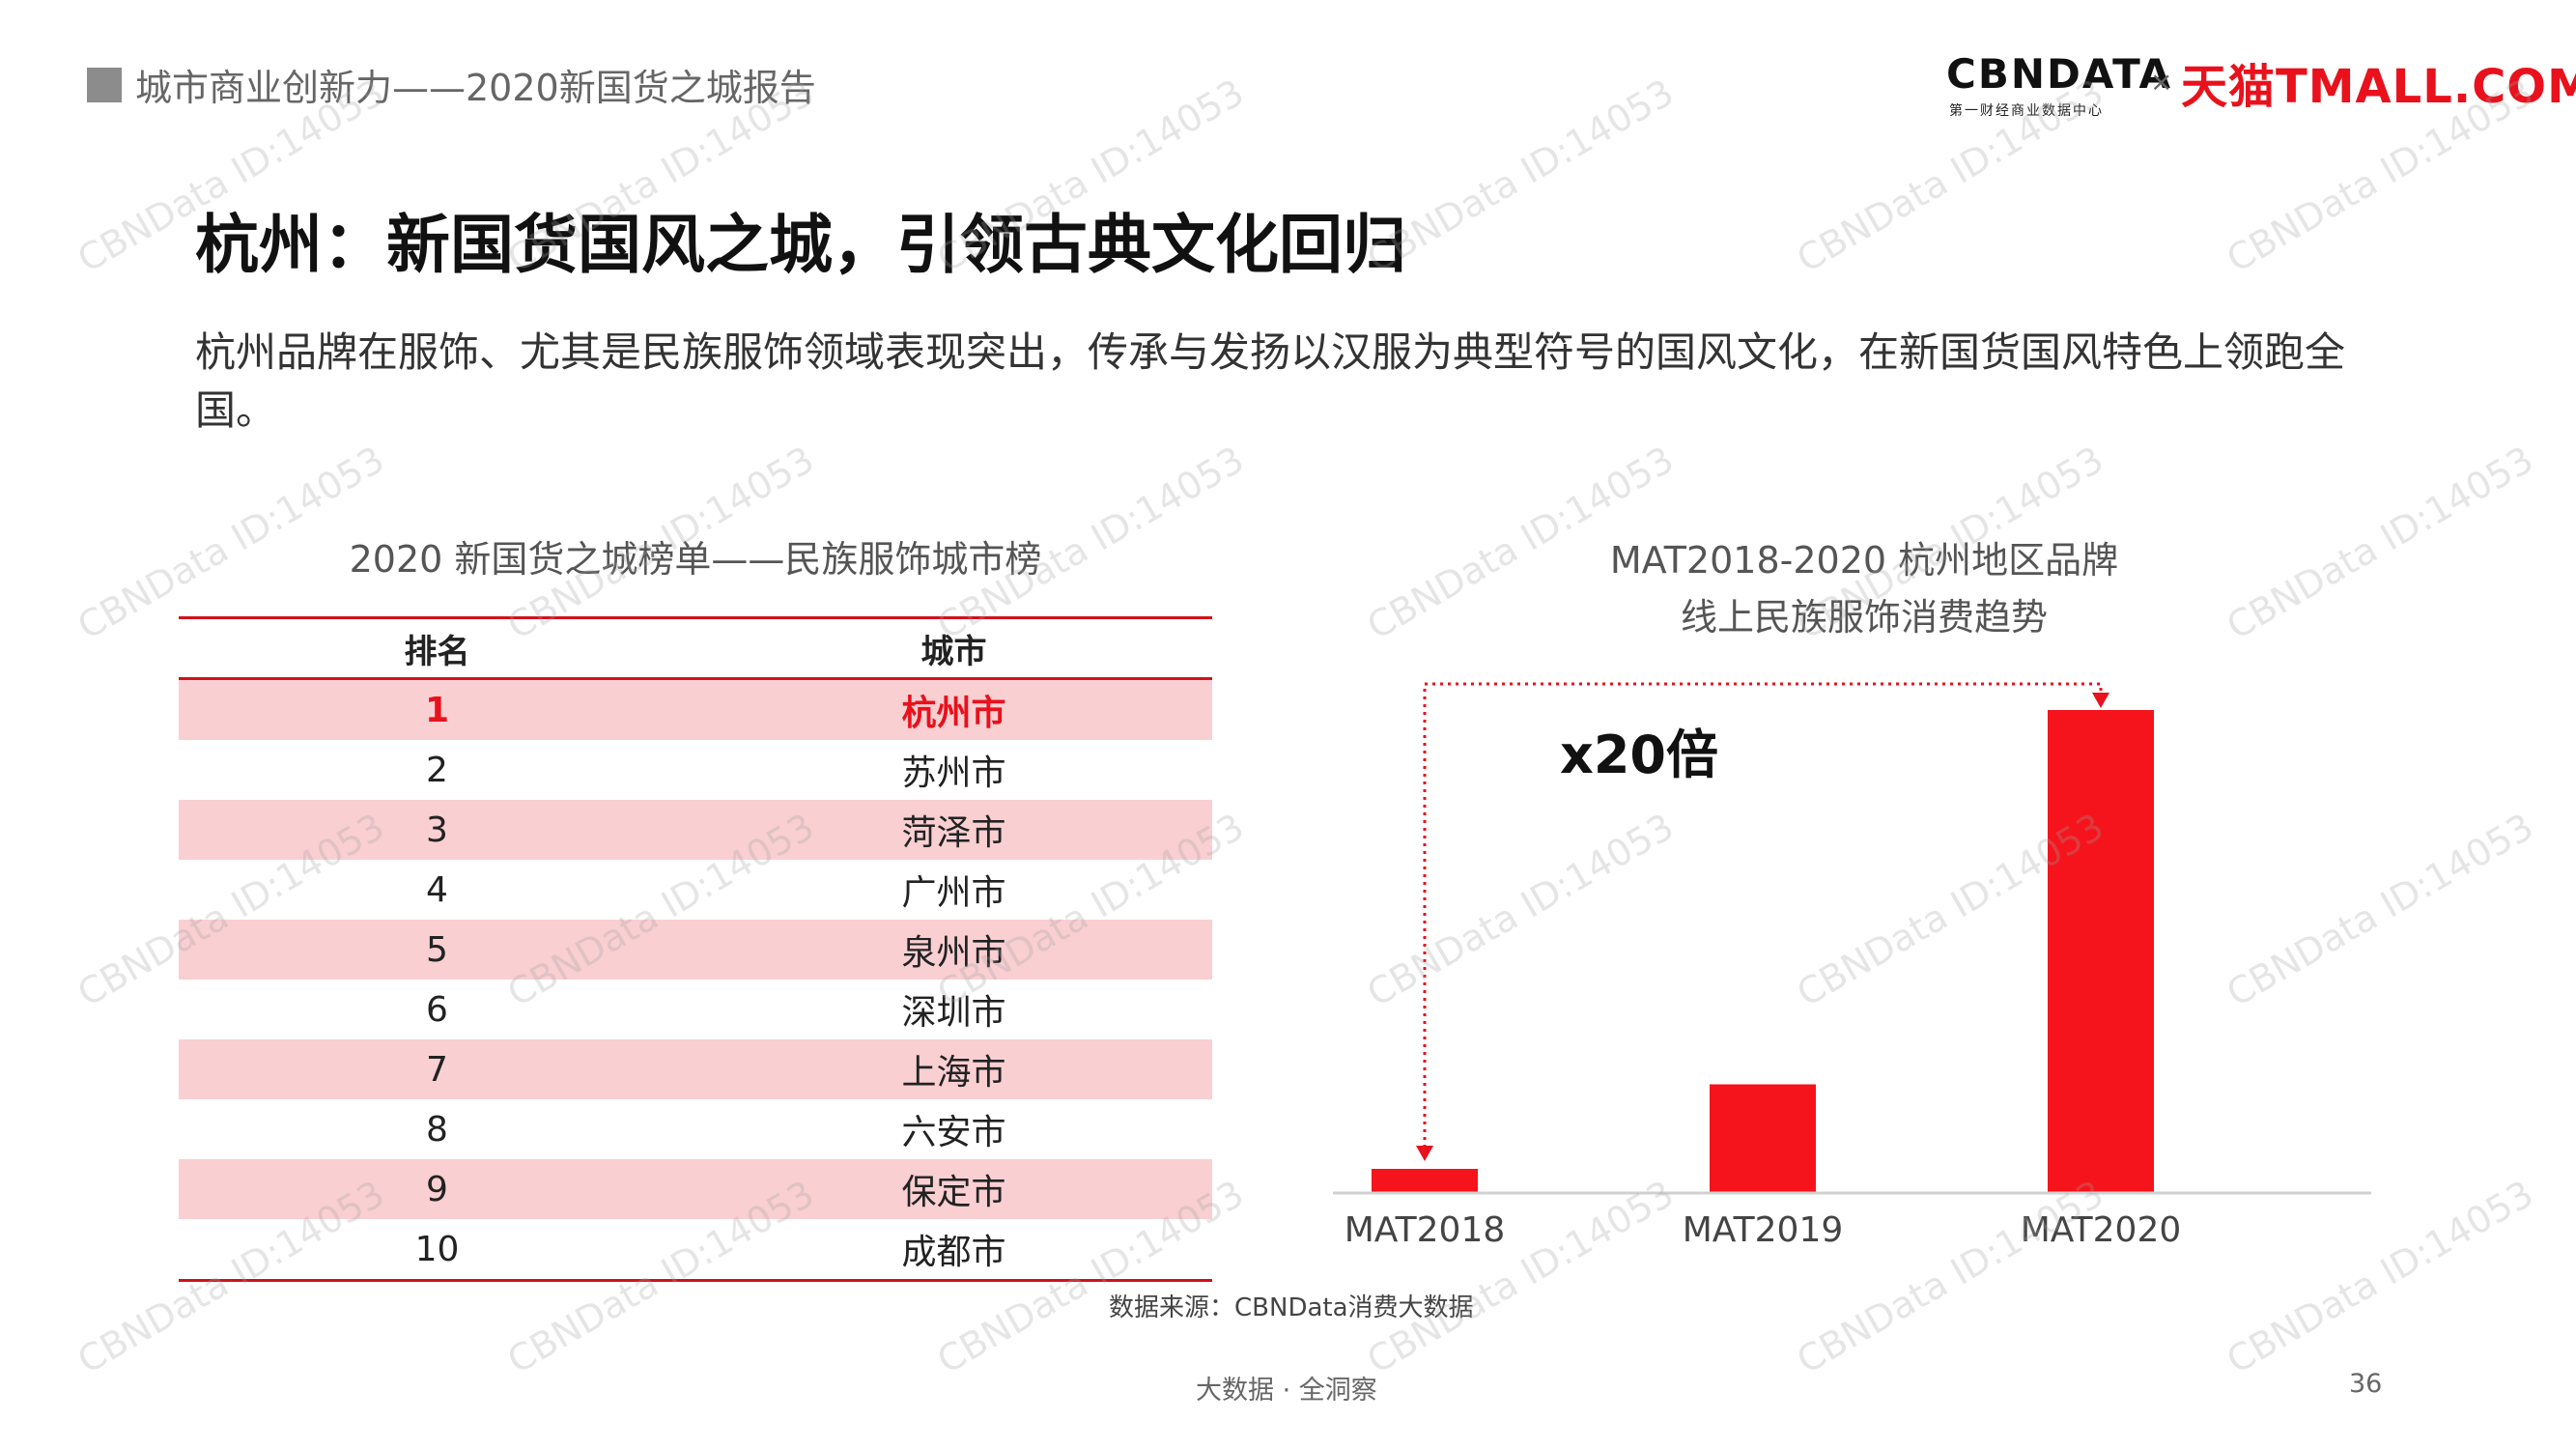 This screenshot has height=1449, width=2576. What do you see at coordinates (695, 1009) in the screenshot?
I see `table-row: 6 深圳市` at bounding box center [695, 1009].